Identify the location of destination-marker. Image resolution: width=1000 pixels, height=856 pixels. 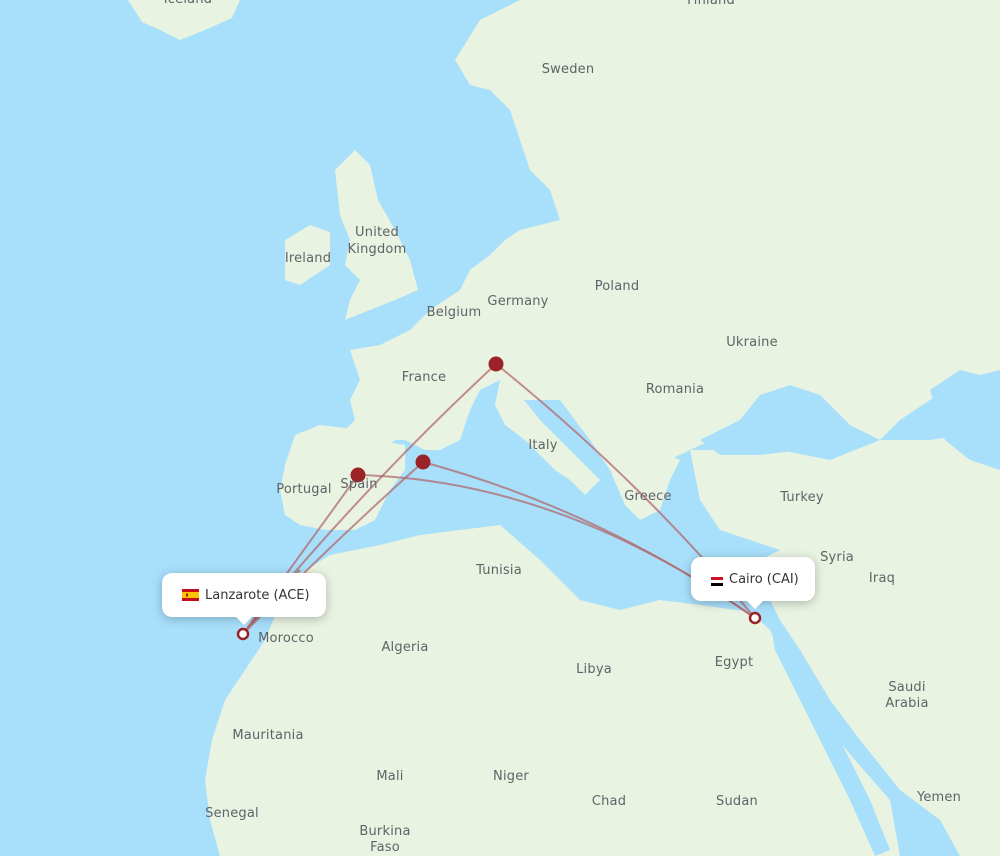
(755, 618).